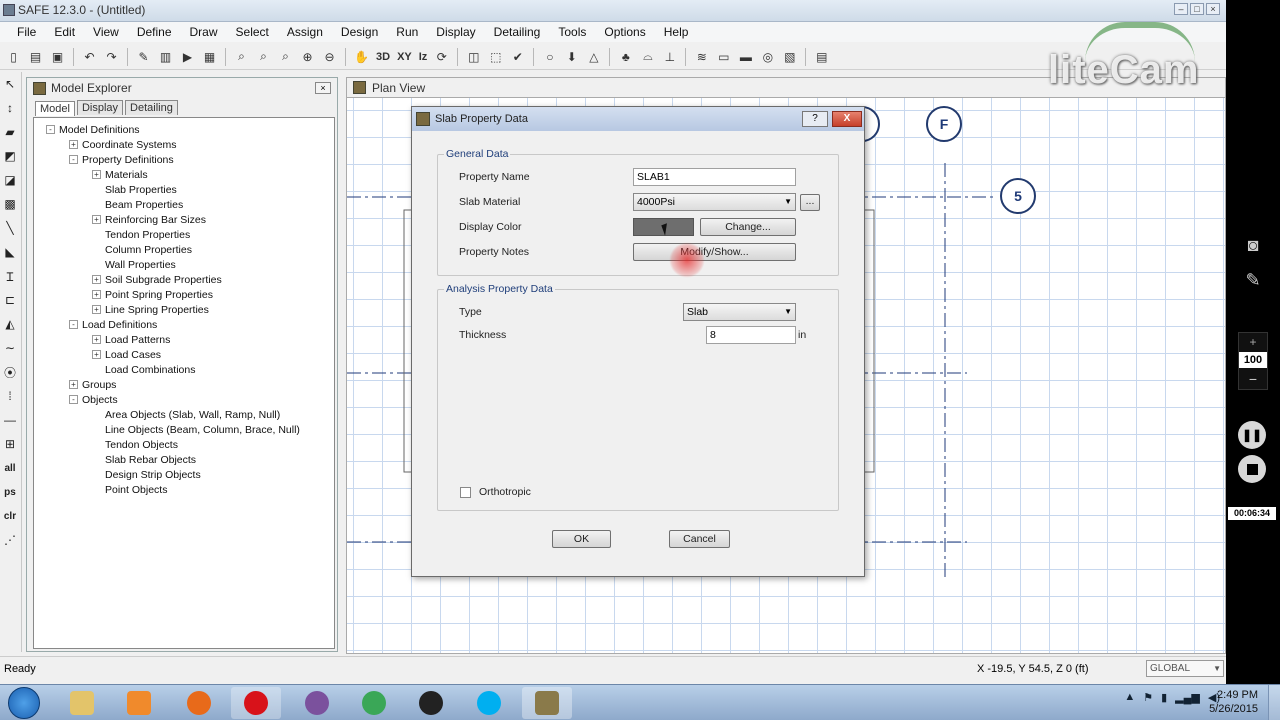 The width and height of the screenshot is (1280, 720). What do you see at coordinates (1148, 697) in the screenshot?
I see `action-center-icon: ⚑` at bounding box center [1148, 697].